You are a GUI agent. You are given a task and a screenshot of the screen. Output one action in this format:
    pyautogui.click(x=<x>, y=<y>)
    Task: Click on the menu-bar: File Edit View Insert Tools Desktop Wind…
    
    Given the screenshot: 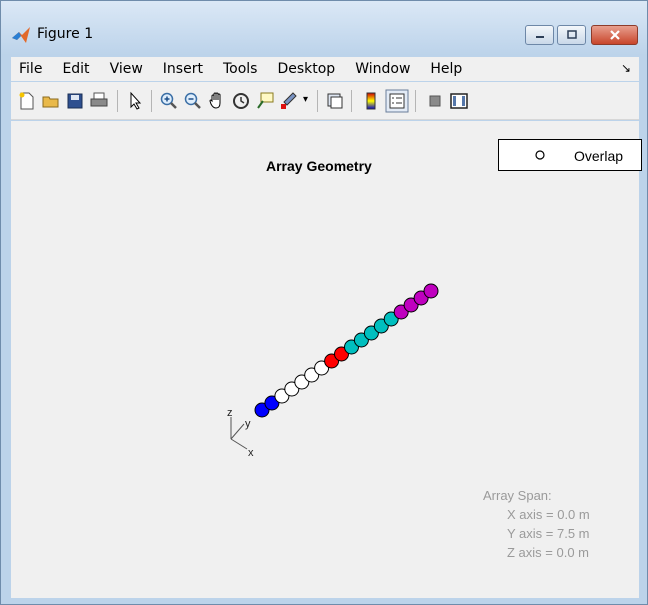 What is the action you would take?
    pyautogui.click(x=325, y=69)
    